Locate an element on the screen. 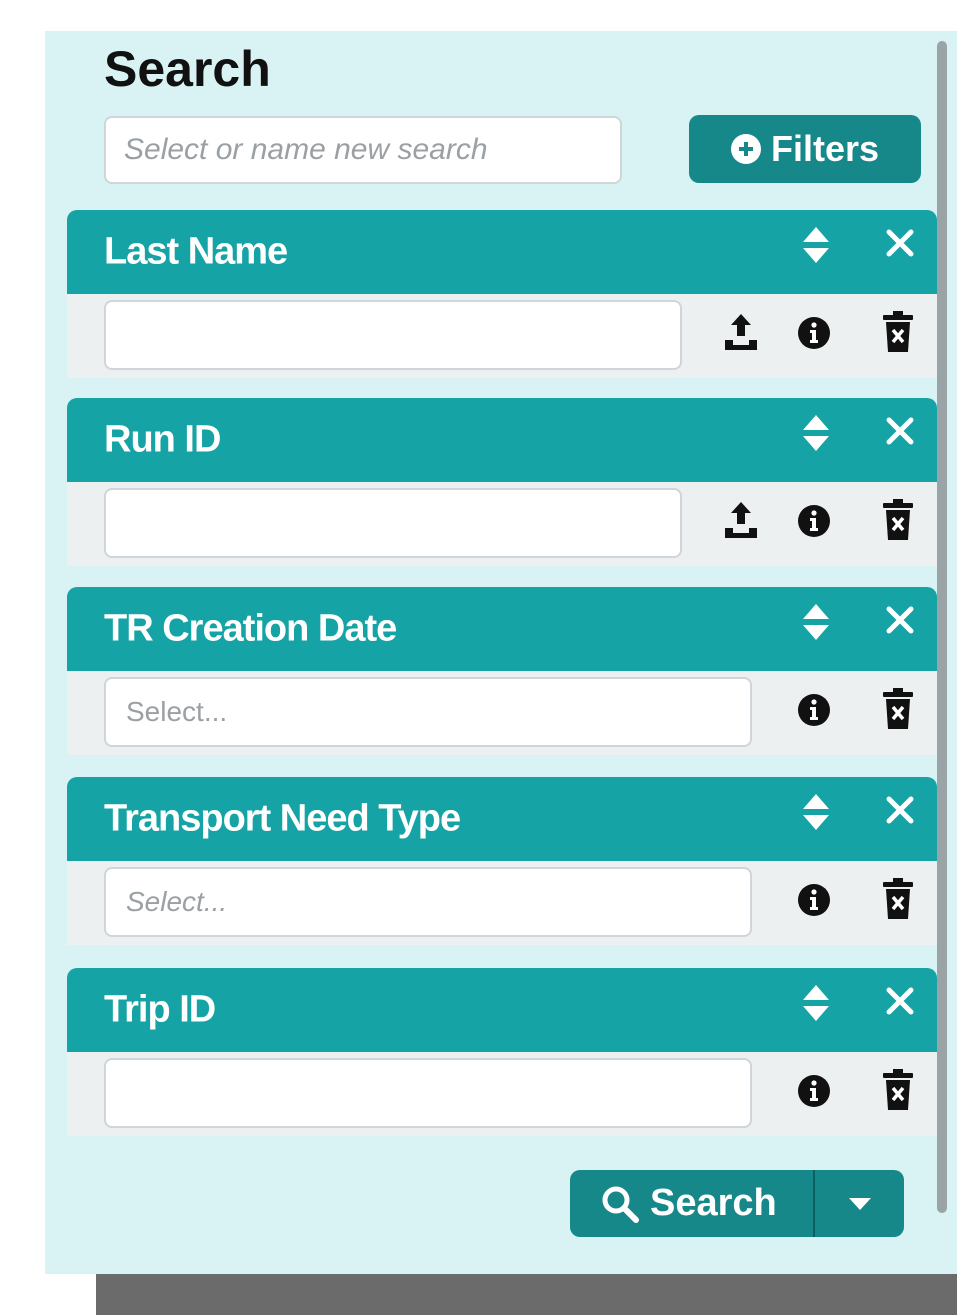 This screenshot has width=957, height=1315. filter-title: Trip ID is located at coordinates (160, 1009).